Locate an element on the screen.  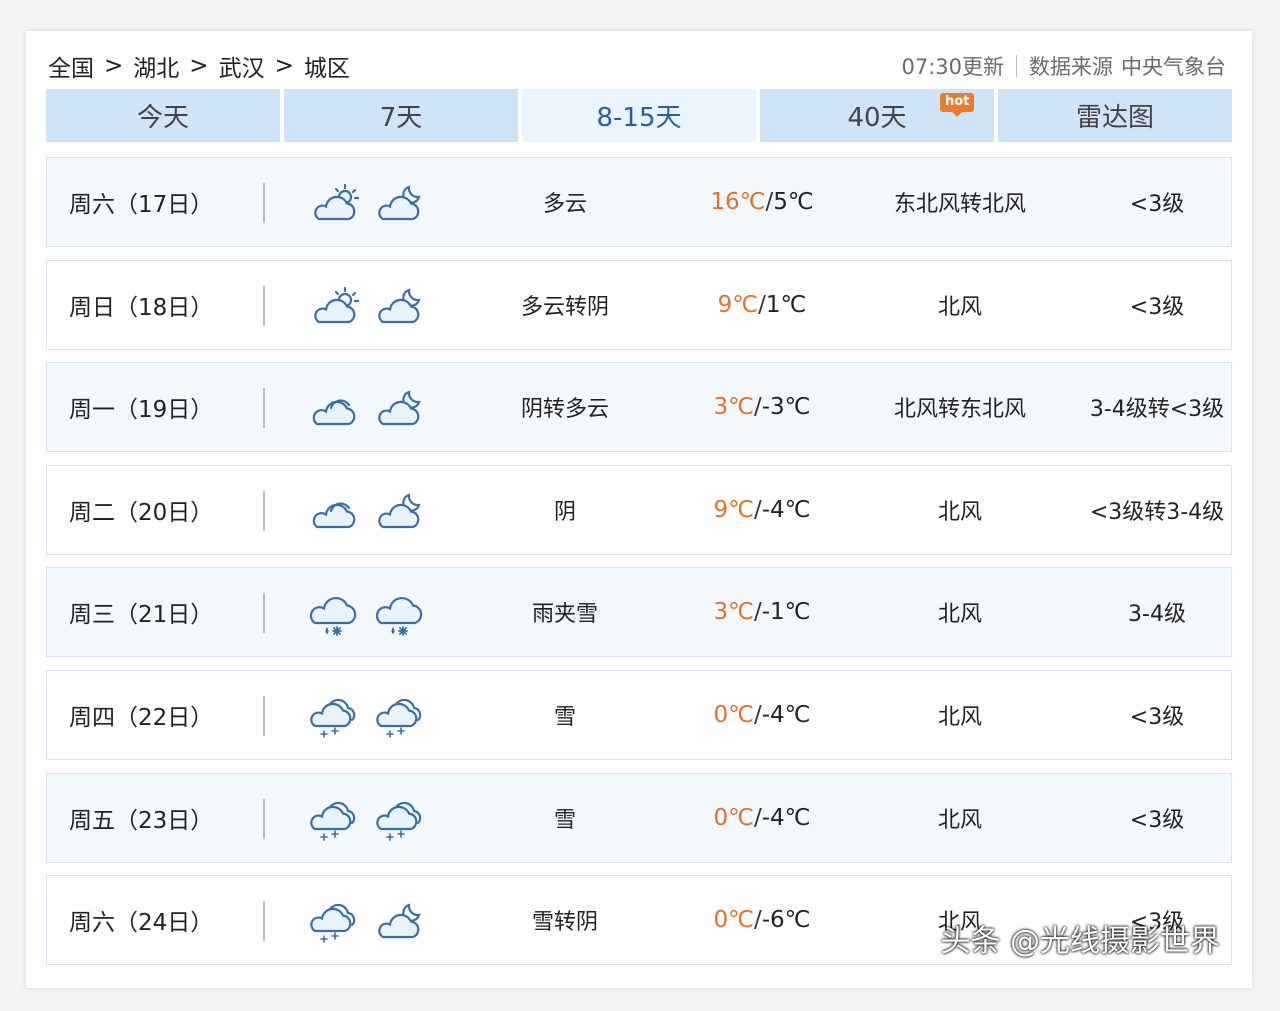
weather-description: 雨夹雪 is located at coordinates (564, 615).